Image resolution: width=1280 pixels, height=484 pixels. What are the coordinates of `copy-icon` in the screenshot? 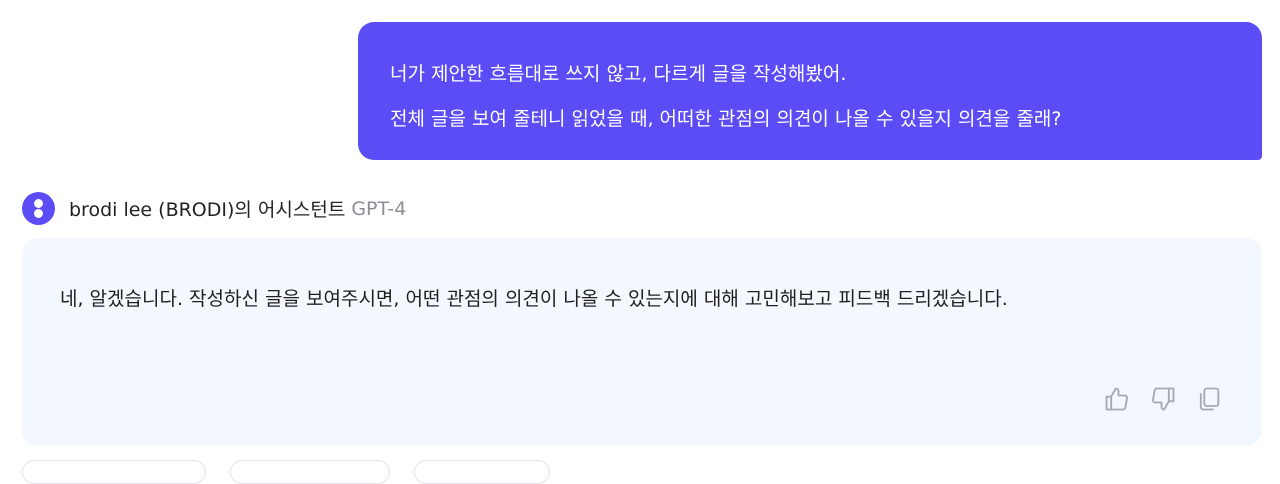 It's located at (1209, 399).